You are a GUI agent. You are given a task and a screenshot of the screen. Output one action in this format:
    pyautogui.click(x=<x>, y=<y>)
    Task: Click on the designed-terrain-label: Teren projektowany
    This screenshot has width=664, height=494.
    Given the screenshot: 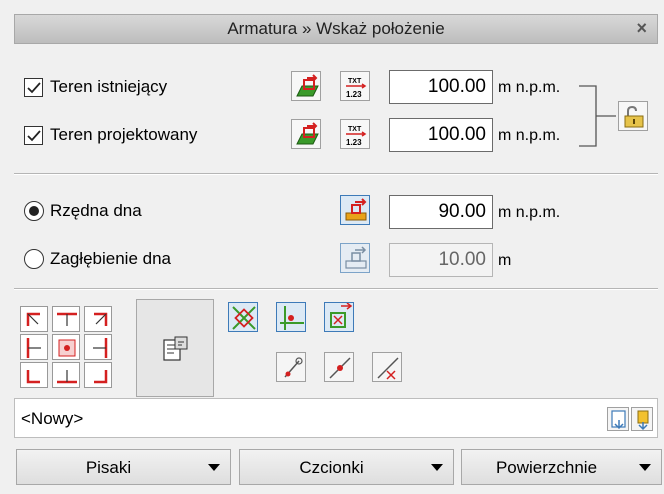 What is the action you would take?
    pyautogui.click(x=124, y=134)
    